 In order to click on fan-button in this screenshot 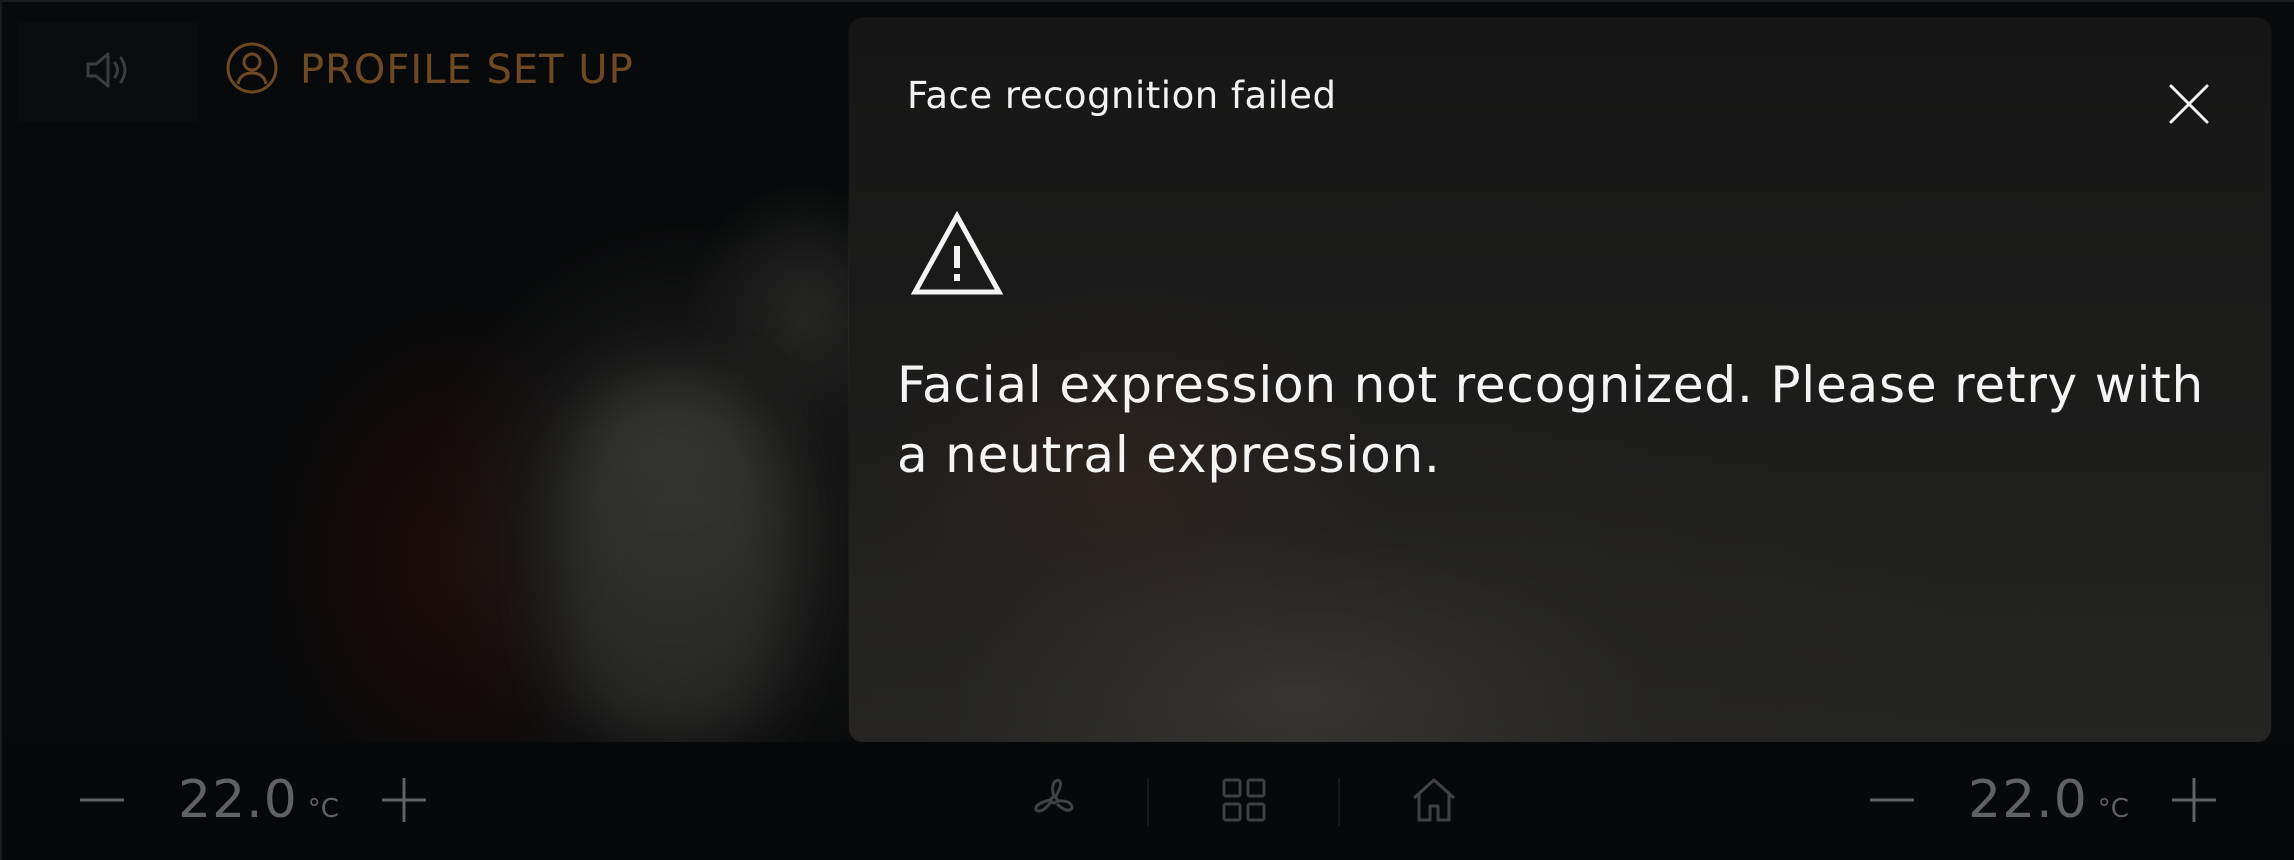, I will do `click(1054, 801)`.